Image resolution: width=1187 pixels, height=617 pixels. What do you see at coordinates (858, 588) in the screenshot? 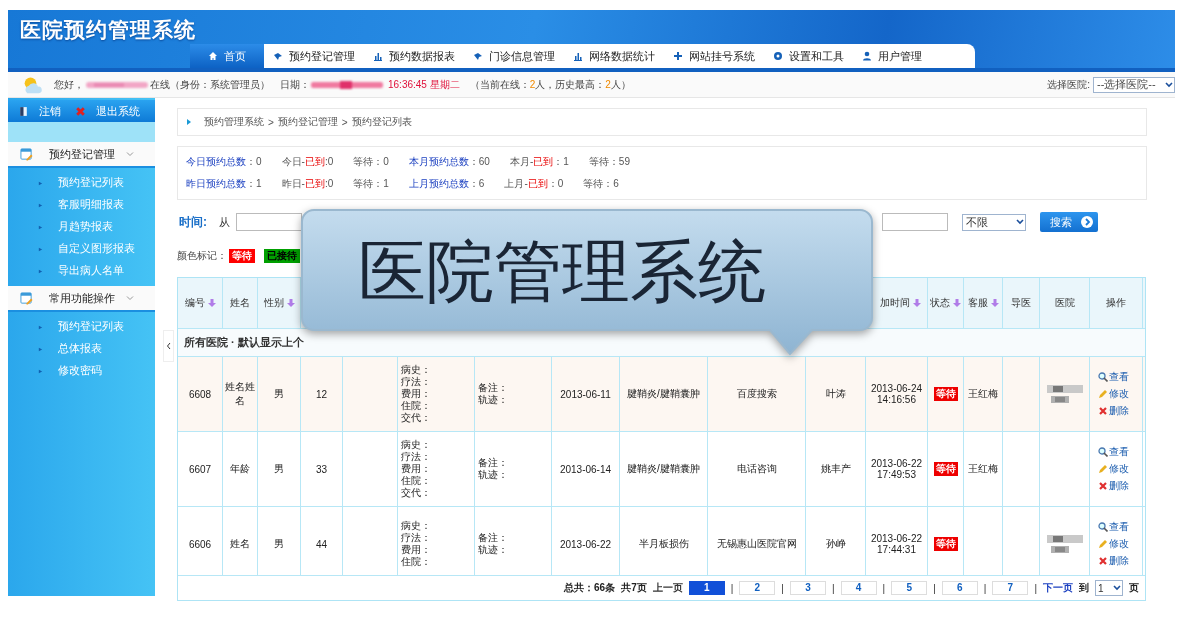
I see `page-button: 4` at bounding box center [858, 588].